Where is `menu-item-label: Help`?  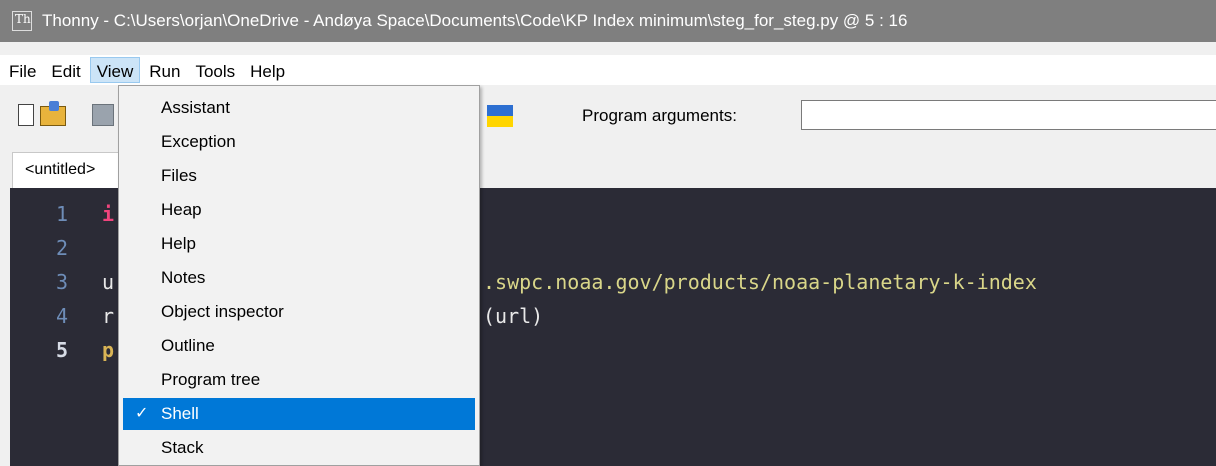 menu-item-label: Help is located at coordinates (178, 243).